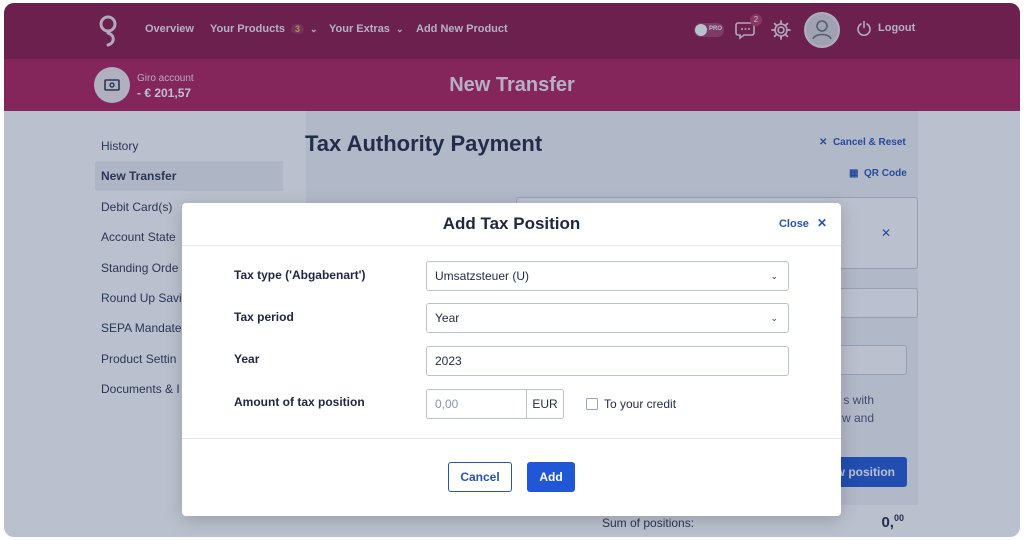 This screenshot has height=540, width=1024. I want to click on amount-input, so click(476, 404).